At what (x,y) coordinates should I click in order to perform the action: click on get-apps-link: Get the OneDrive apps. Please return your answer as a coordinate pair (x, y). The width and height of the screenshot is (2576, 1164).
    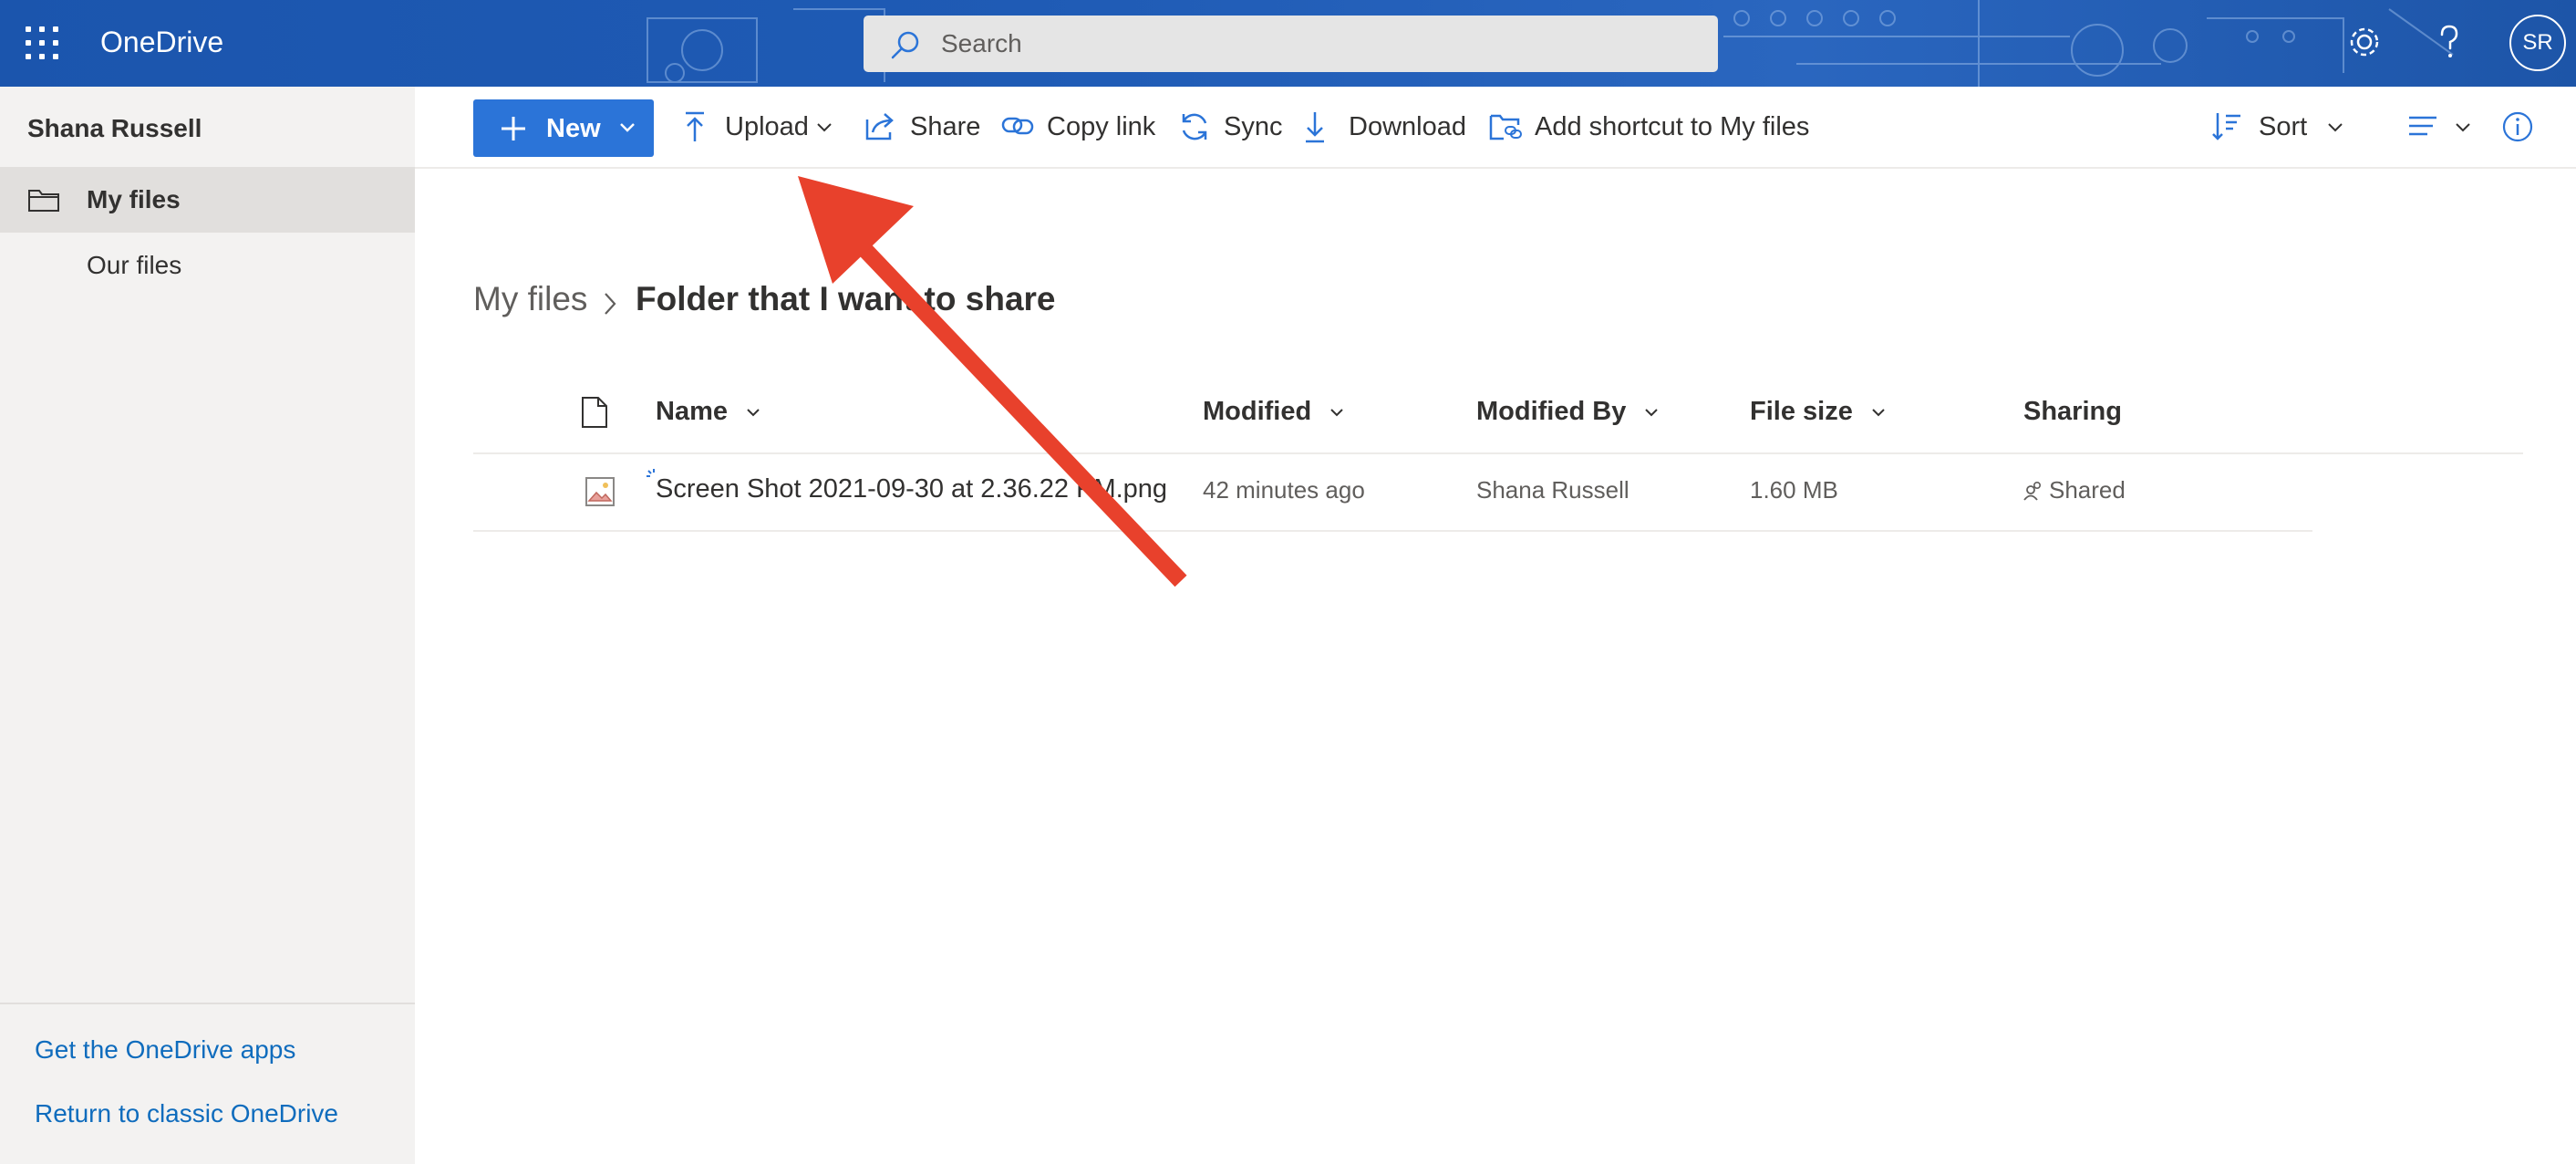
    Looking at the image, I should click on (165, 1050).